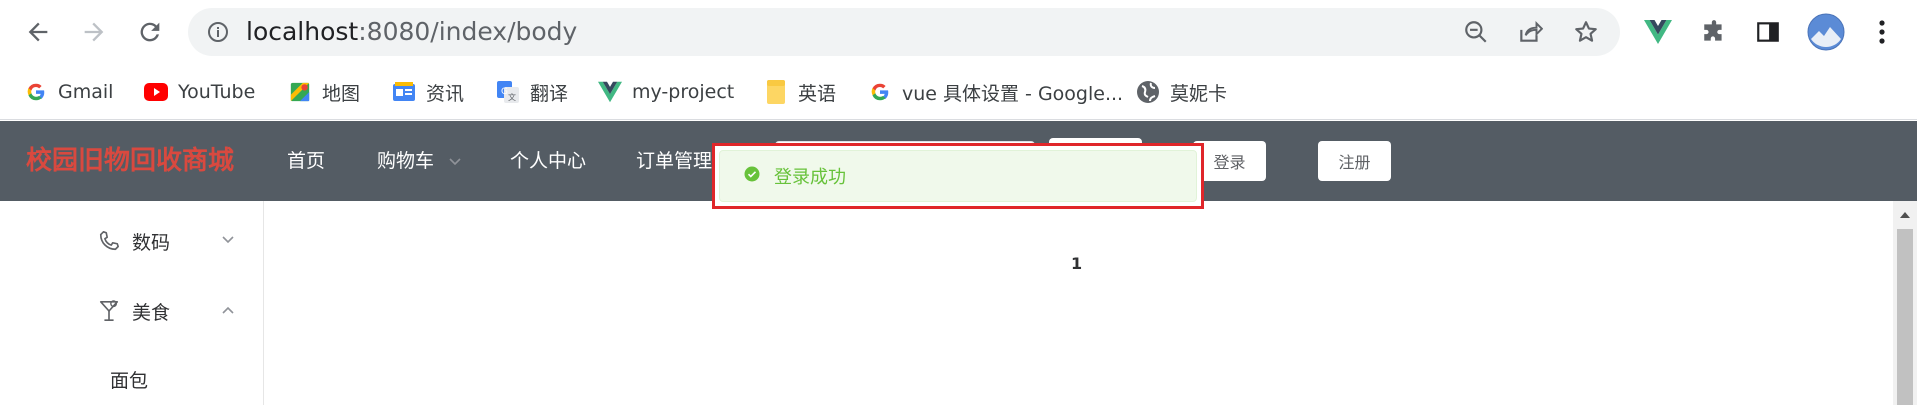 This screenshot has width=1917, height=405. I want to click on translate-icon: G文, so click(508, 92).